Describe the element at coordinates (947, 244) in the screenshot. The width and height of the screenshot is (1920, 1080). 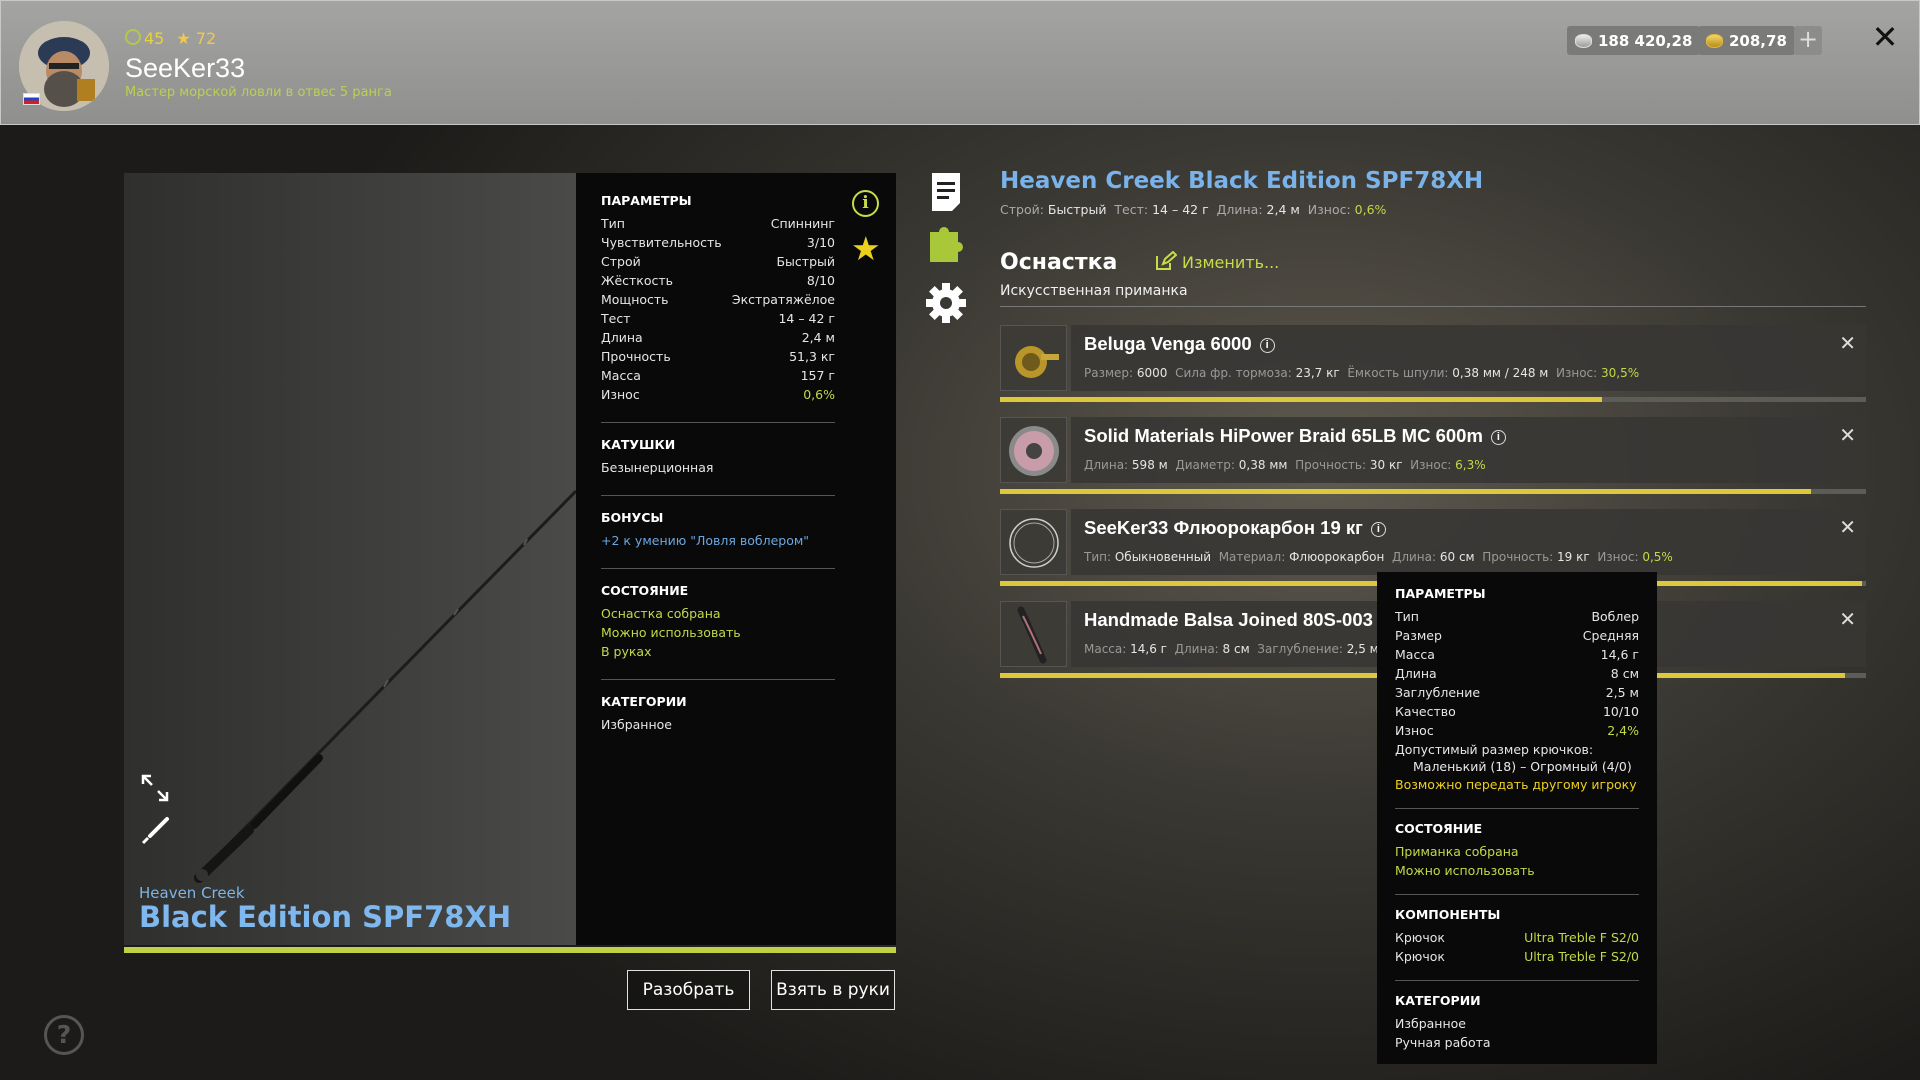
I see `tackle-puzzle-tab-icon` at that location.